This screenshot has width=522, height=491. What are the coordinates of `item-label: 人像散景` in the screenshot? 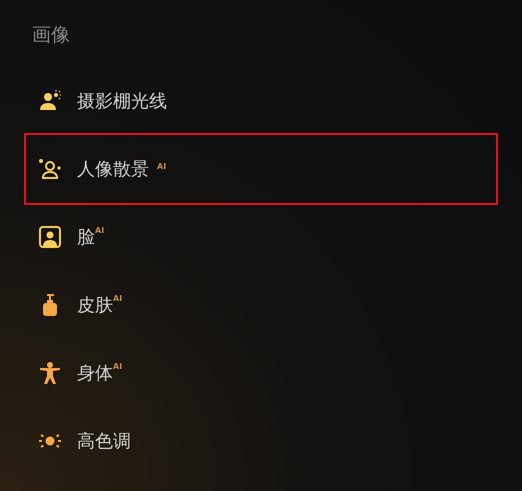 It's located at (113, 169).